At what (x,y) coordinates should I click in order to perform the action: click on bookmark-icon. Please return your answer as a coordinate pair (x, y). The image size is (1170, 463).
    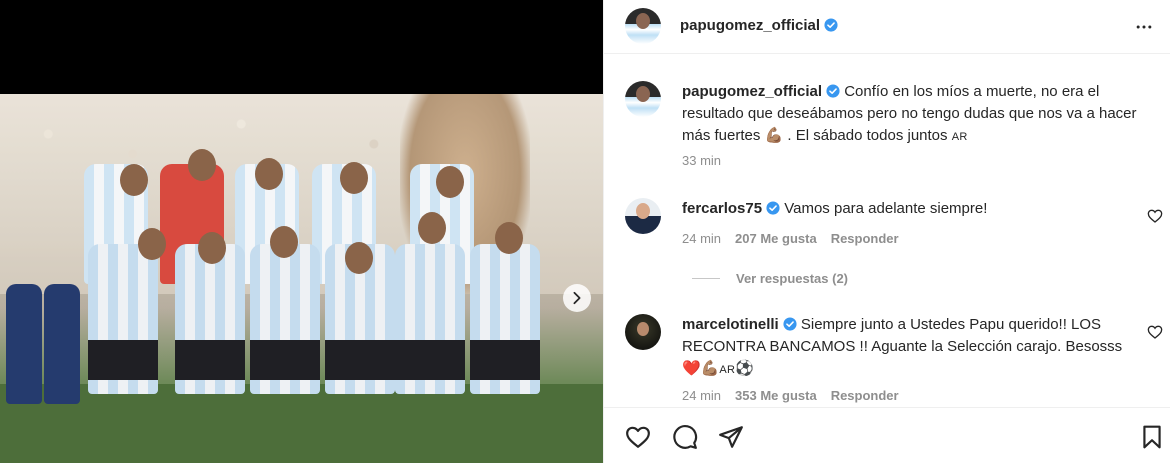
    Looking at the image, I should click on (1152, 437).